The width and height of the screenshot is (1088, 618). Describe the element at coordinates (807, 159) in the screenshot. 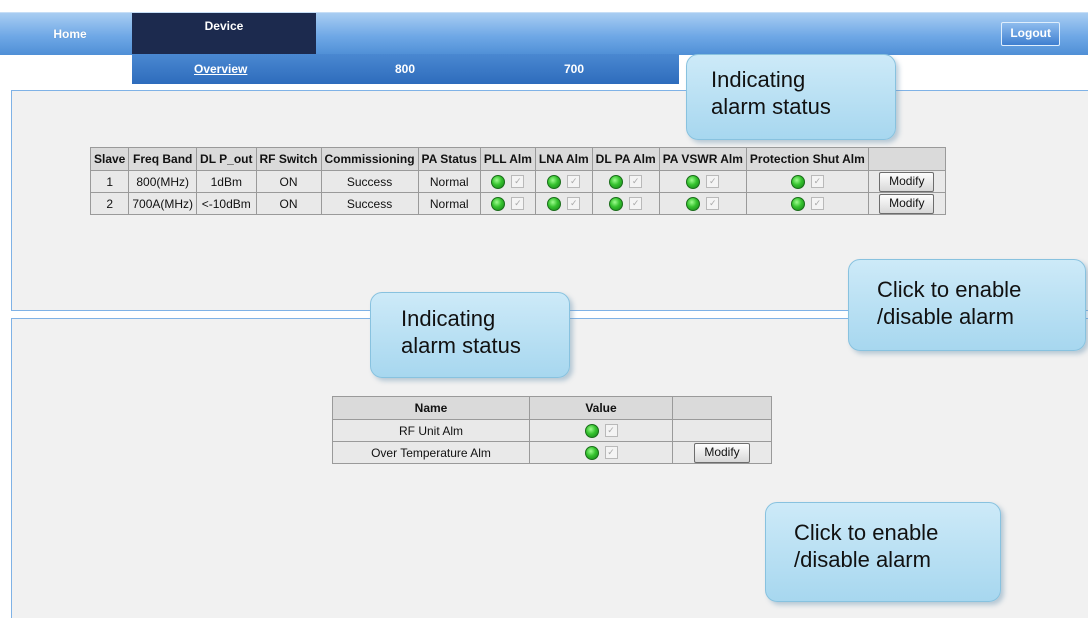

I see `col-protection-shut-alm: Protection Shut Alm` at that location.